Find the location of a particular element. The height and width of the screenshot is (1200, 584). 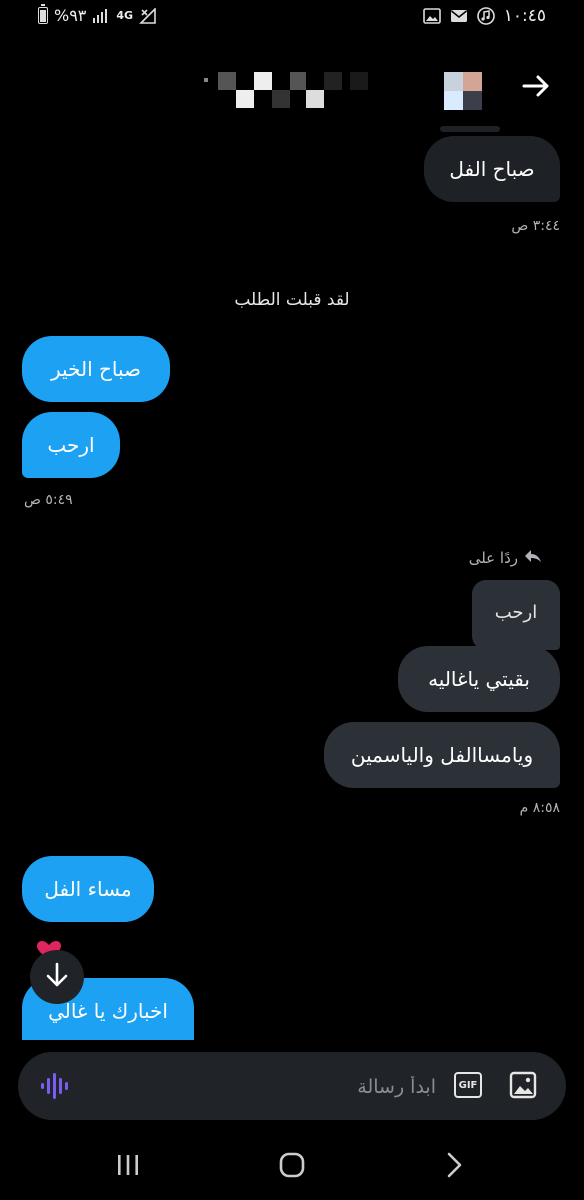

recent-apps-icon is located at coordinates (128, 1165).